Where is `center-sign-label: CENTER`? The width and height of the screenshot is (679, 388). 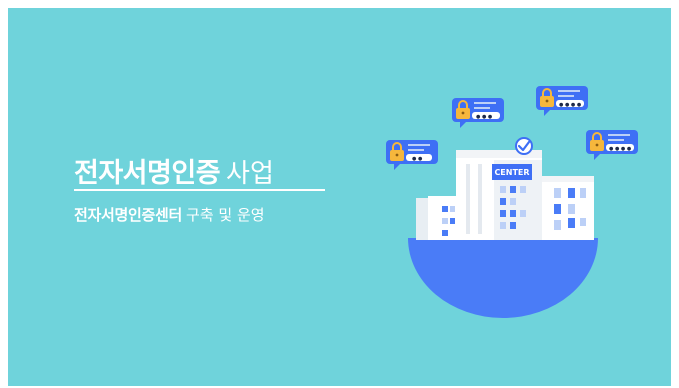
center-sign-label: CENTER is located at coordinates (511, 172).